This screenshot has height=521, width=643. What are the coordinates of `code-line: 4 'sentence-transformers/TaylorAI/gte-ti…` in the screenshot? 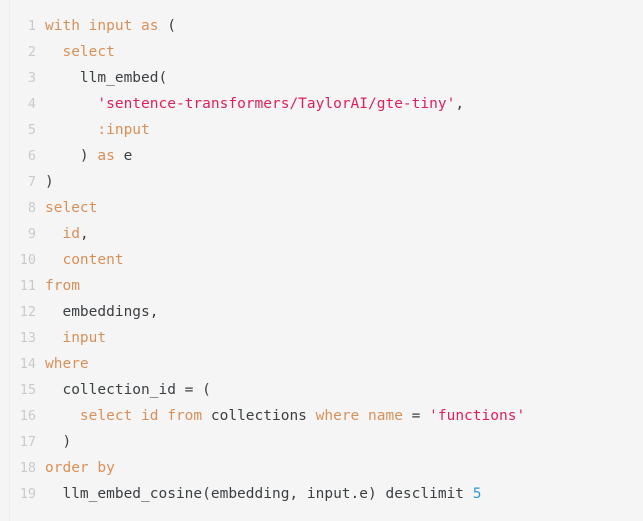 It's located at (321, 104).